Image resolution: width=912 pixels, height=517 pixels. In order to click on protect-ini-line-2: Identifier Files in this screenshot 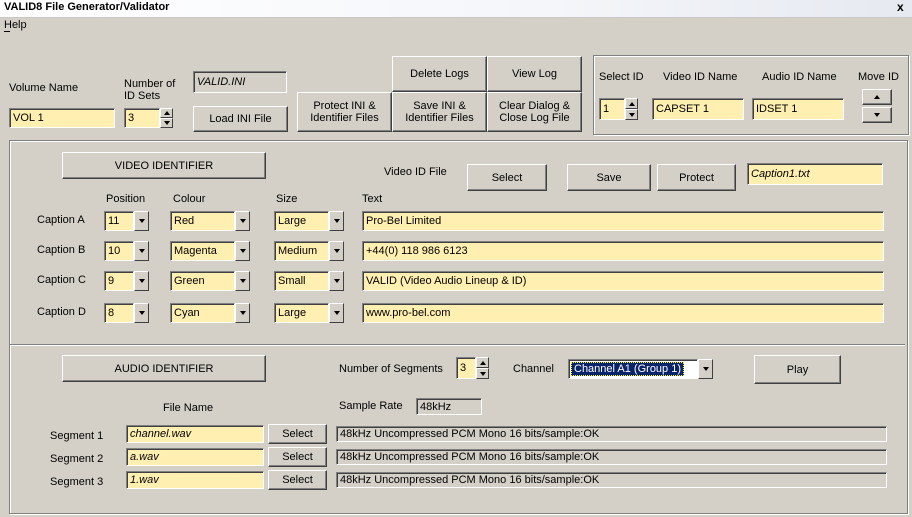, I will do `click(344, 118)`.